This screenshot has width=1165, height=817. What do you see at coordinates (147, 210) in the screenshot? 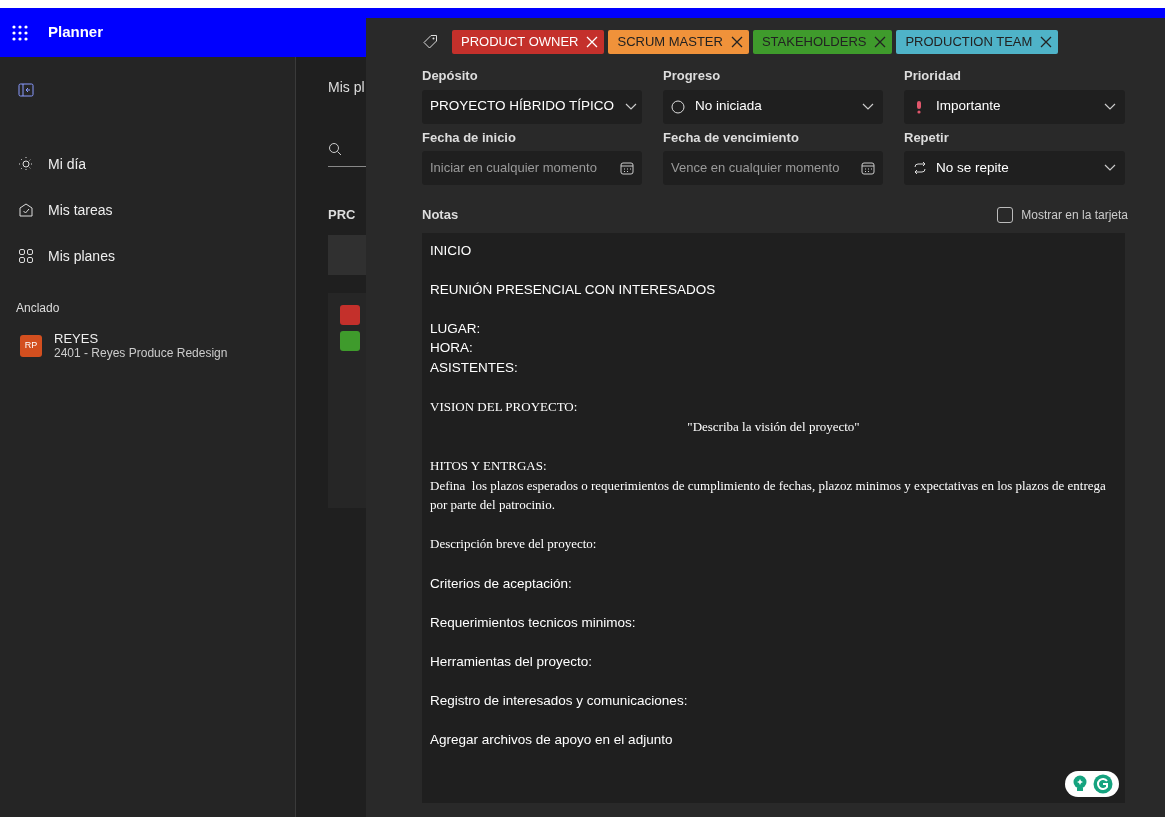
I see `sidebar-item: Mis tareas` at bounding box center [147, 210].